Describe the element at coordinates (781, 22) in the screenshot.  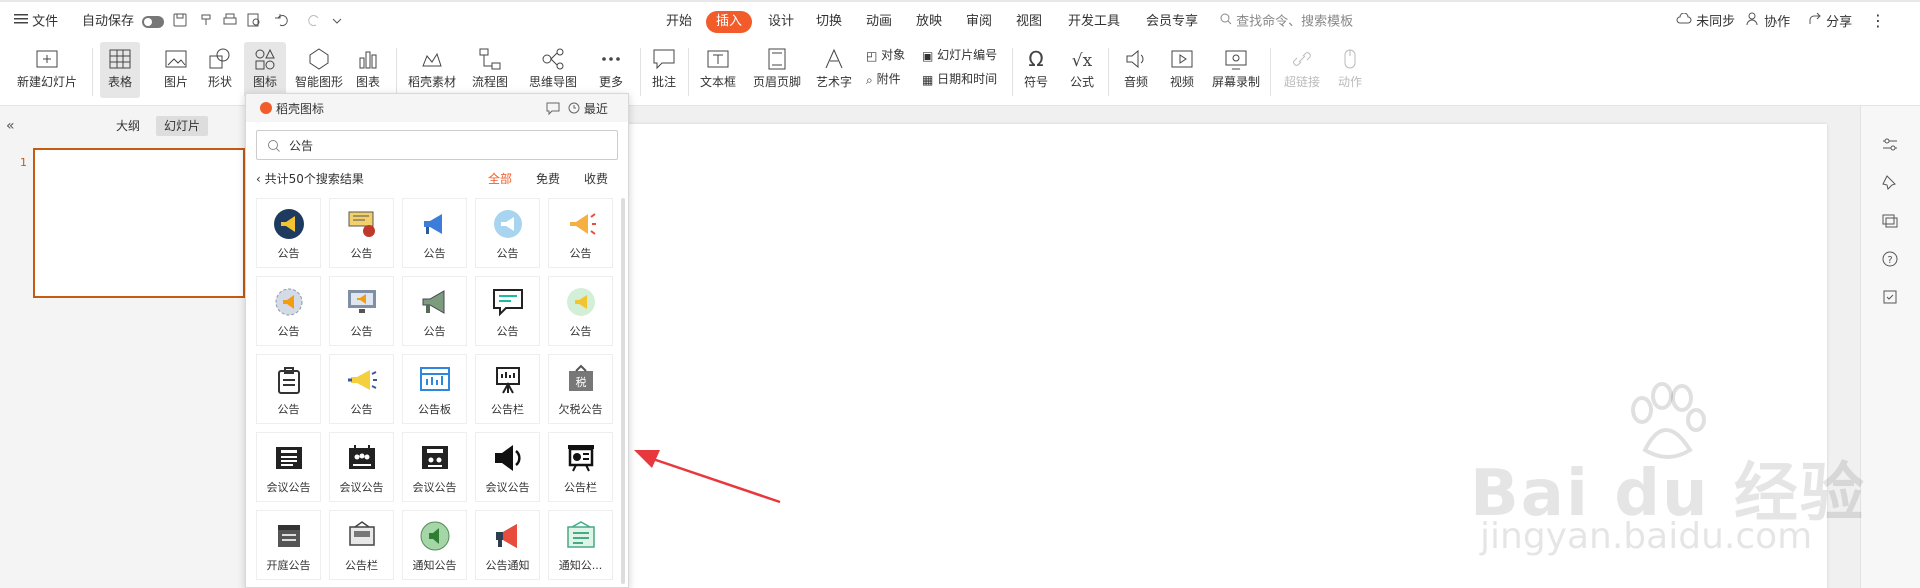
I see `tab-design: 设计` at that location.